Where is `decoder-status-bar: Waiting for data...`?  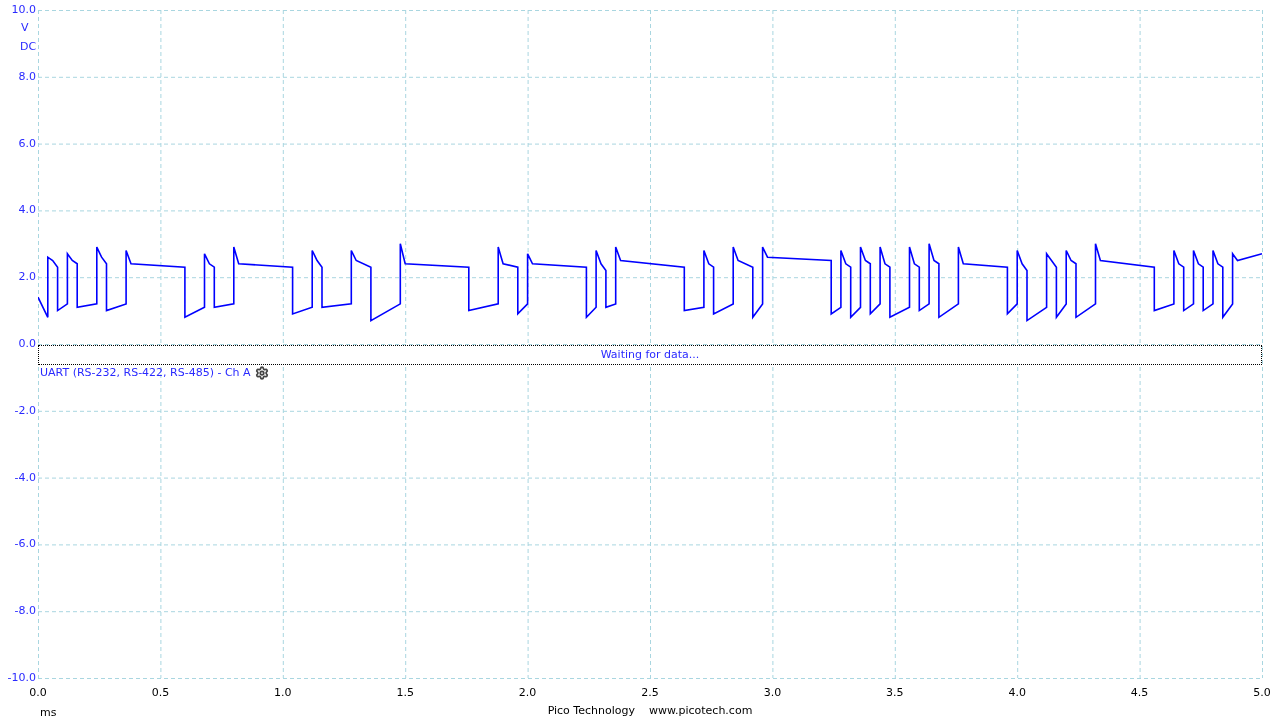
decoder-status-bar: Waiting for data... is located at coordinates (650, 355).